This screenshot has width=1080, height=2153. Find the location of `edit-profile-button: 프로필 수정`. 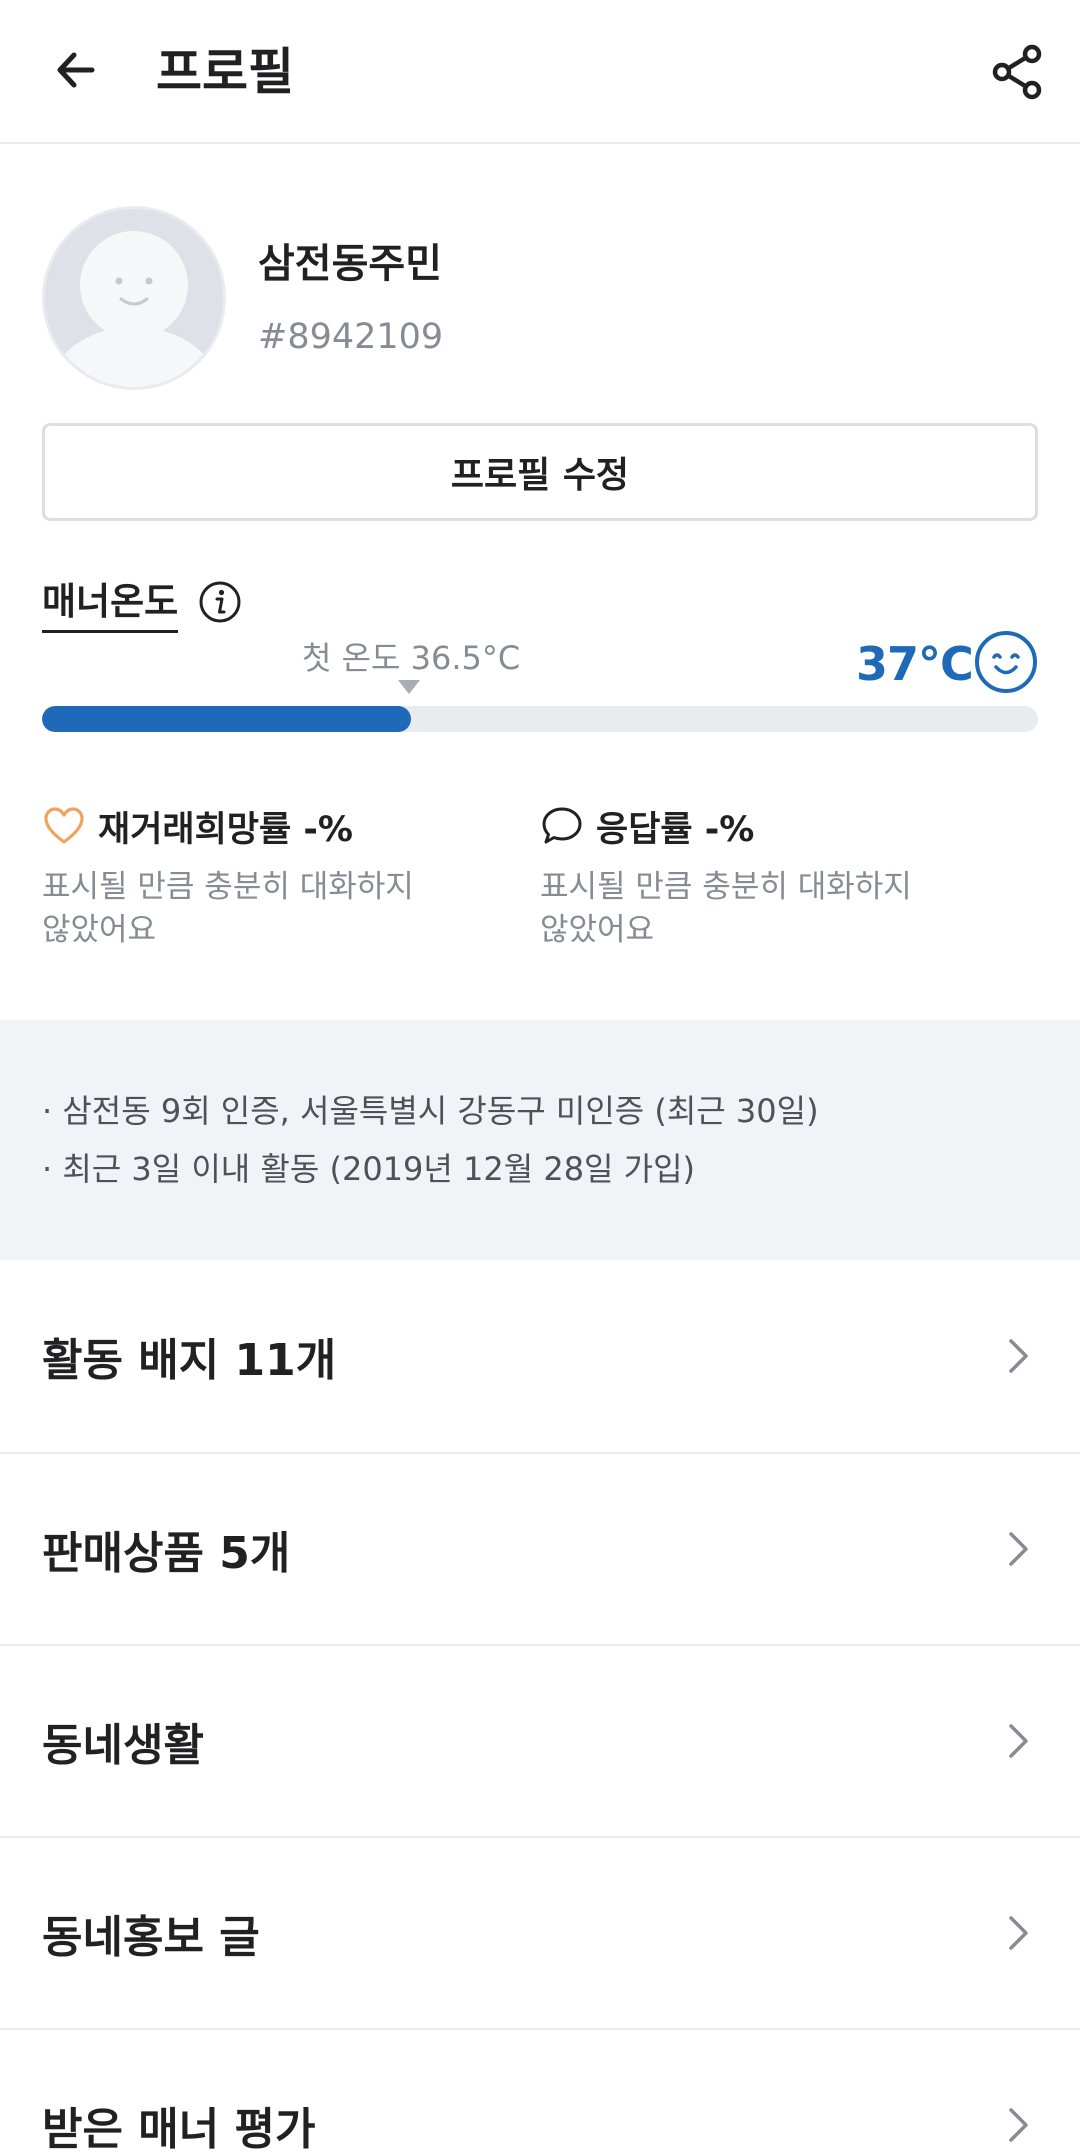

edit-profile-button: 프로필 수정 is located at coordinates (540, 472).